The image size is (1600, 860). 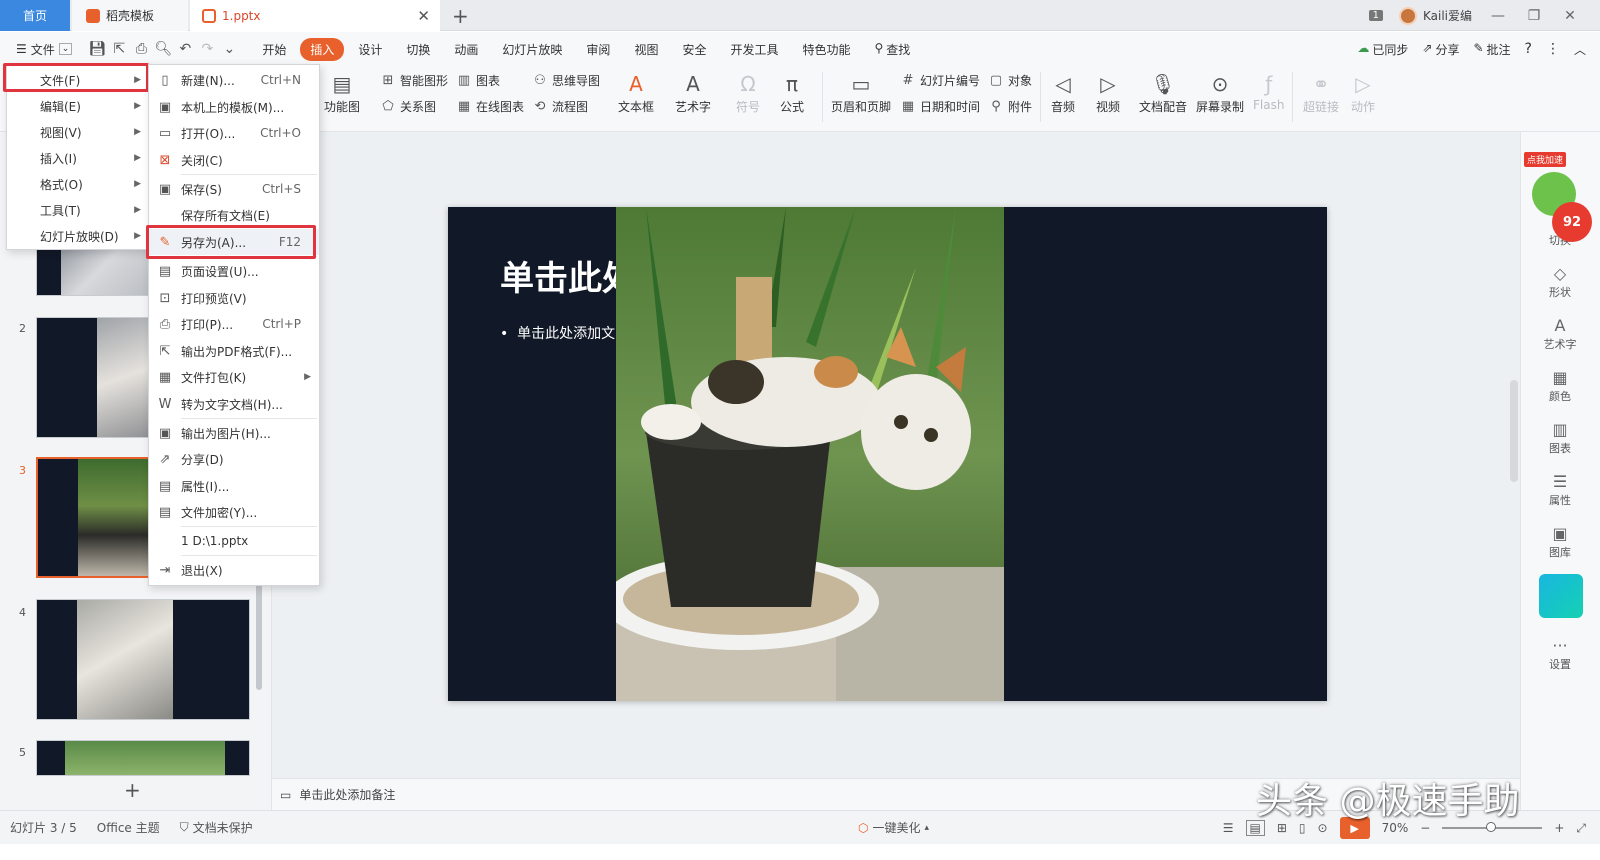 What do you see at coordinates (234, 459) in the screenshot?
I see `submenu-share: ⇗ 分享(D)` at bounding box center [234, 459].